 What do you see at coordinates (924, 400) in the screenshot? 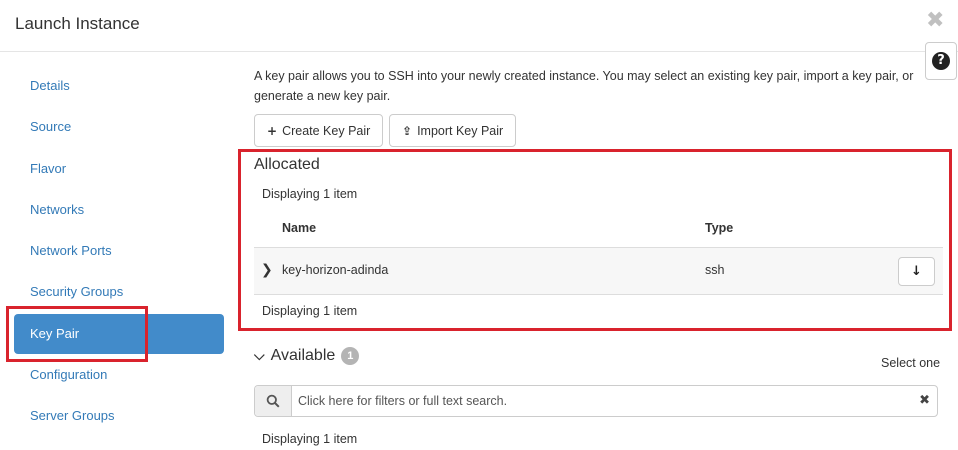
I see `clear-search-icon: ✖` at bounding box center [924, 400].